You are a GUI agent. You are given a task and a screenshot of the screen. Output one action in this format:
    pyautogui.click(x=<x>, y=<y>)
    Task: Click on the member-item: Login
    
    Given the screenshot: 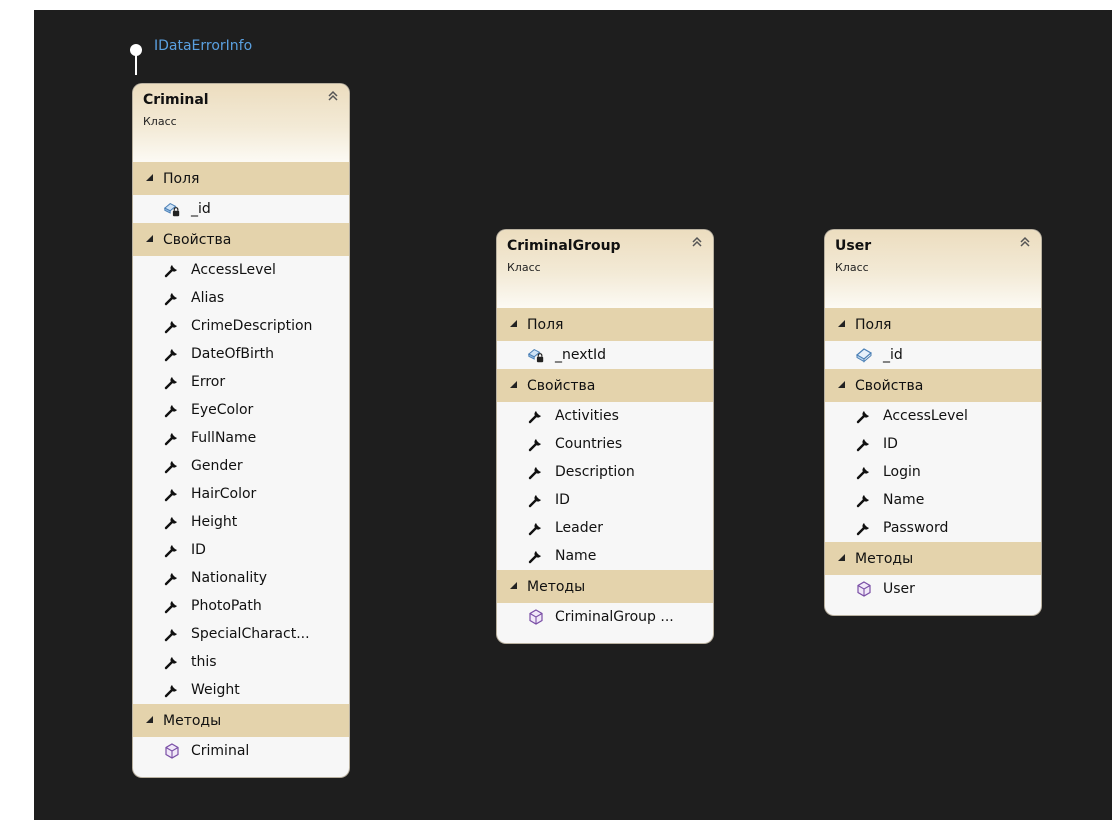 What is the action you would take?
    pyautogui.click(x=933, y=472)
    